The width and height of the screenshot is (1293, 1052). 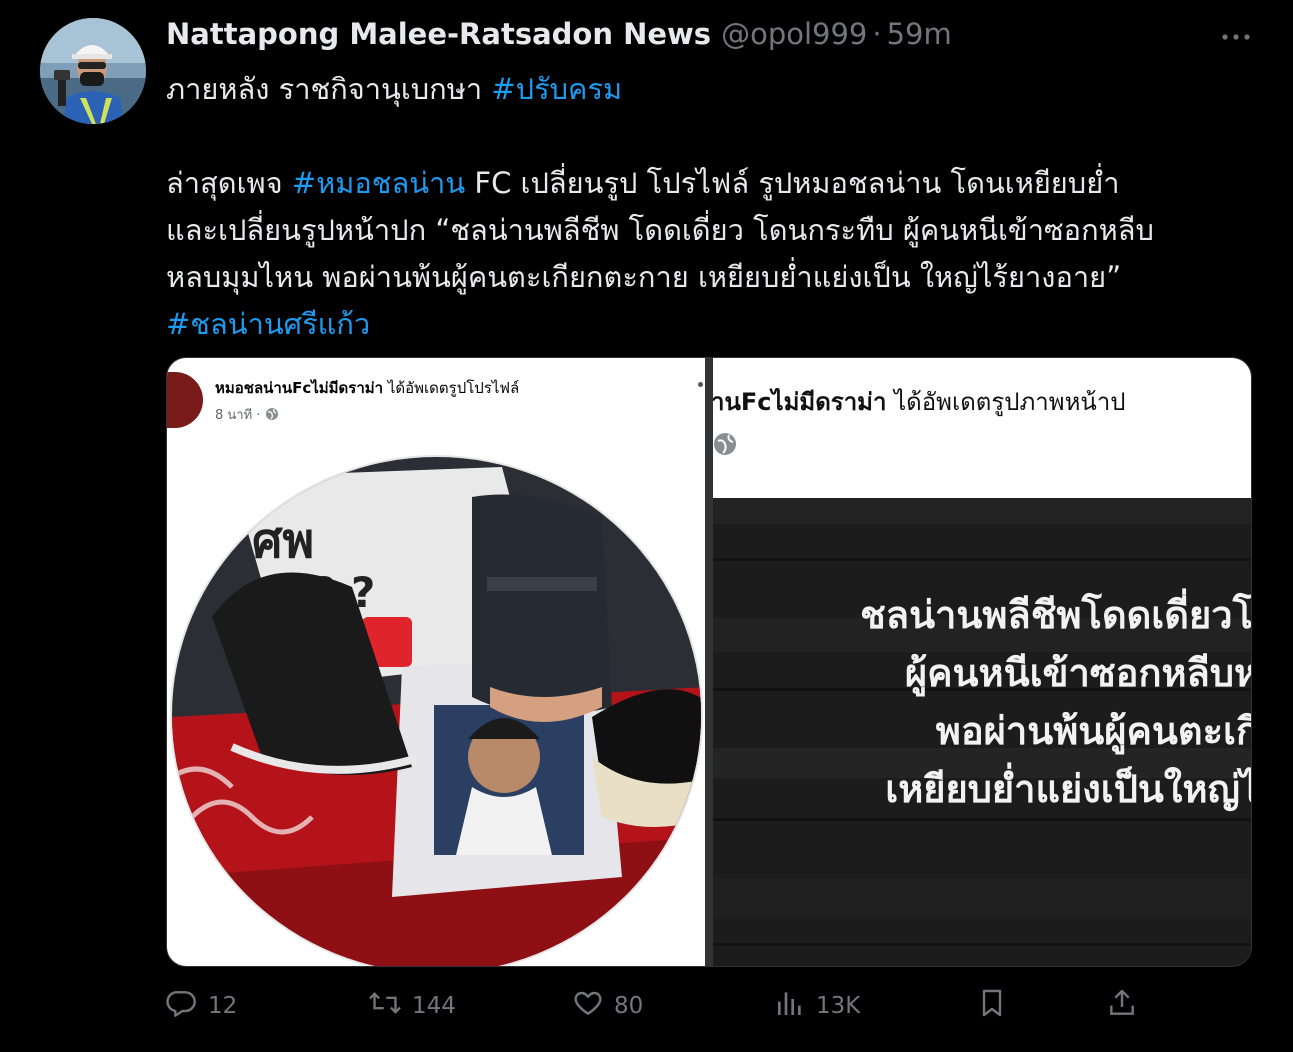 I want to click on share-button, so click(x=1127, y=1006).